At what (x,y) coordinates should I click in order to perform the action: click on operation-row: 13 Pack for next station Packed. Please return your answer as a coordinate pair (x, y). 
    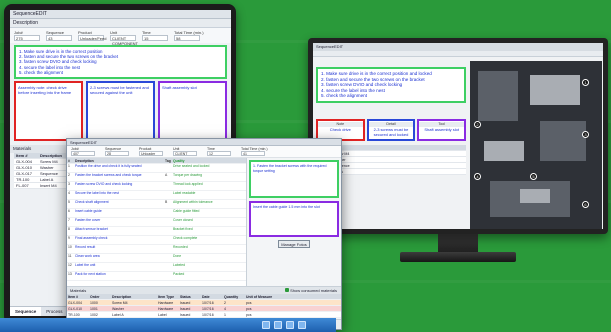
    Looking at the image, I should click on (156, 276).